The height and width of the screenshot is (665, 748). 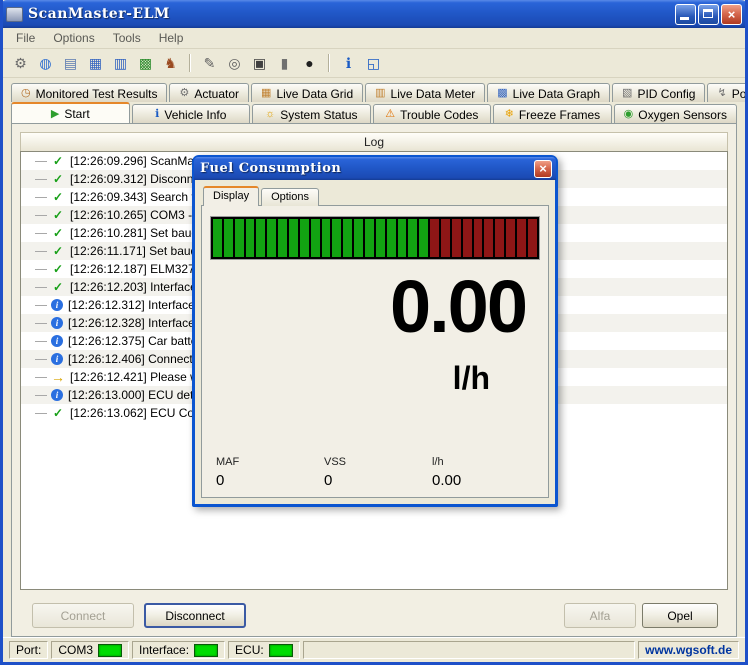 What do you see at coordinates (70, 112) in the screenshot?
I see `tab-start: ▶ Start` at bounding box center [70, 112].